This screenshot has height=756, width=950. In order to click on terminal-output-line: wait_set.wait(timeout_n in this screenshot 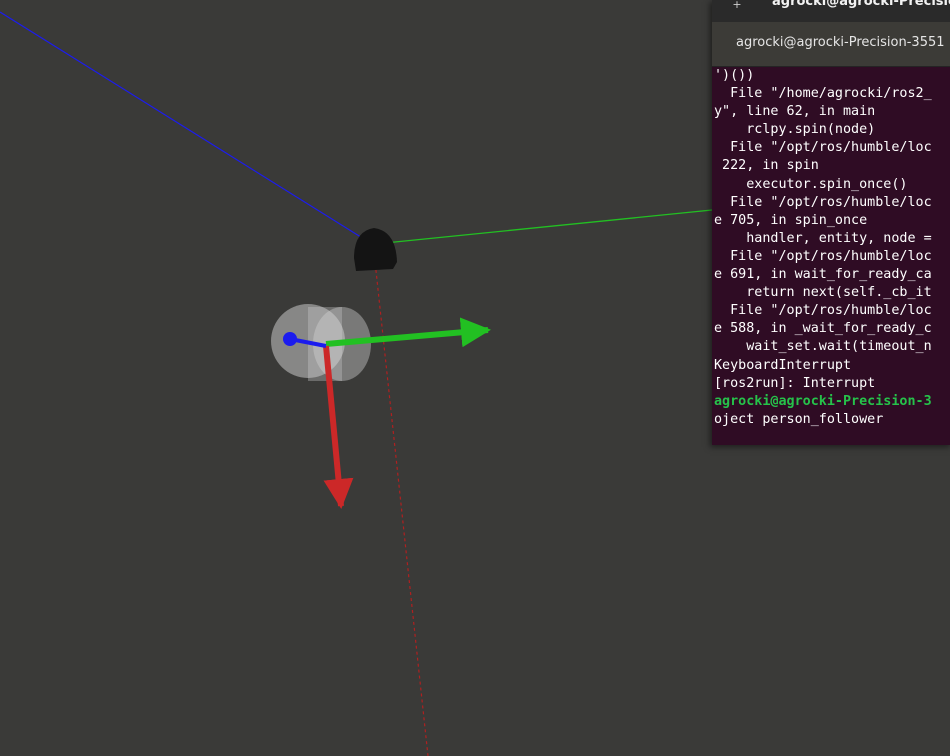, I will do `click(823, 347)`.